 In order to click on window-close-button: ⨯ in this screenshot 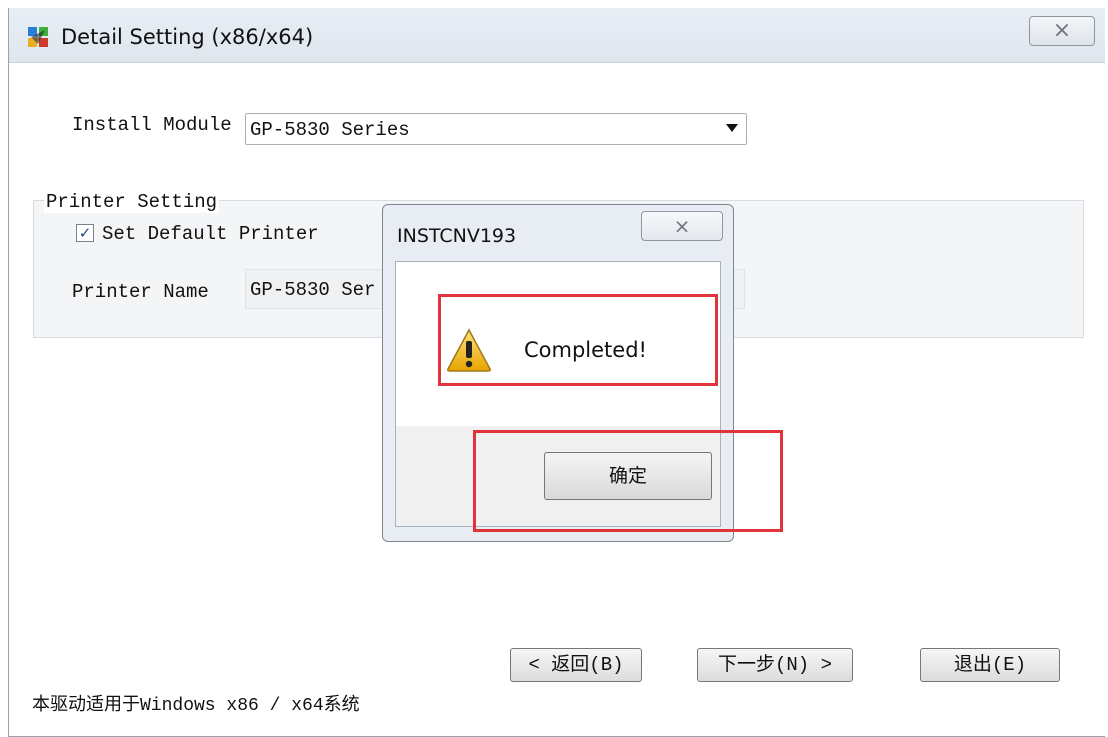, I will do `click(1062, 31)`.